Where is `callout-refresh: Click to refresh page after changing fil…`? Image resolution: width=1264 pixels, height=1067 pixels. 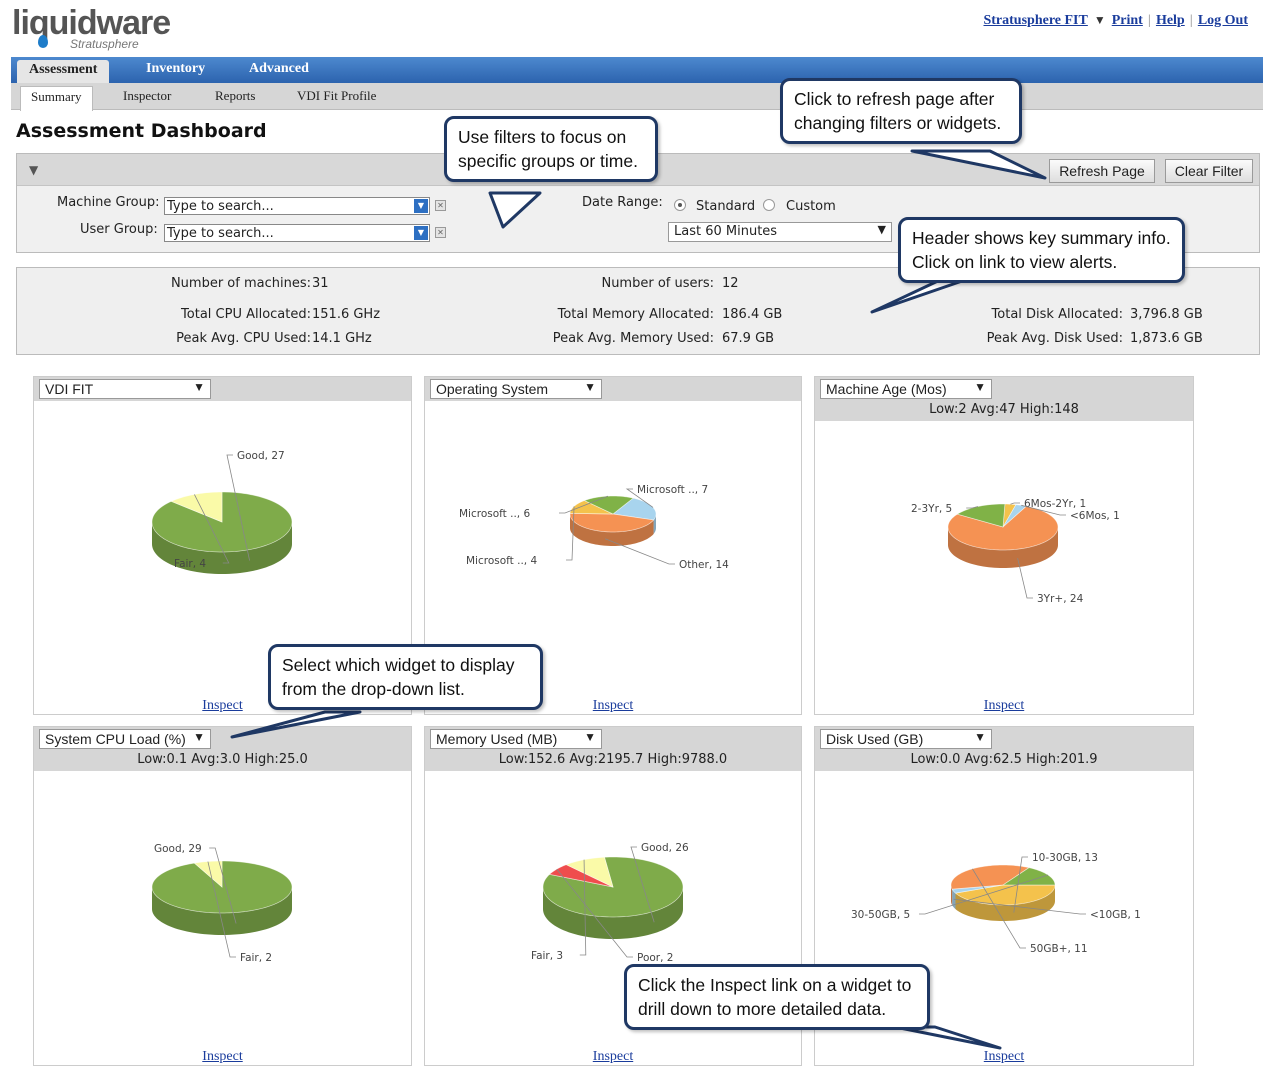 callout-refresh: Click to refresh page after changing fil… is located at coordinates (901, 111).